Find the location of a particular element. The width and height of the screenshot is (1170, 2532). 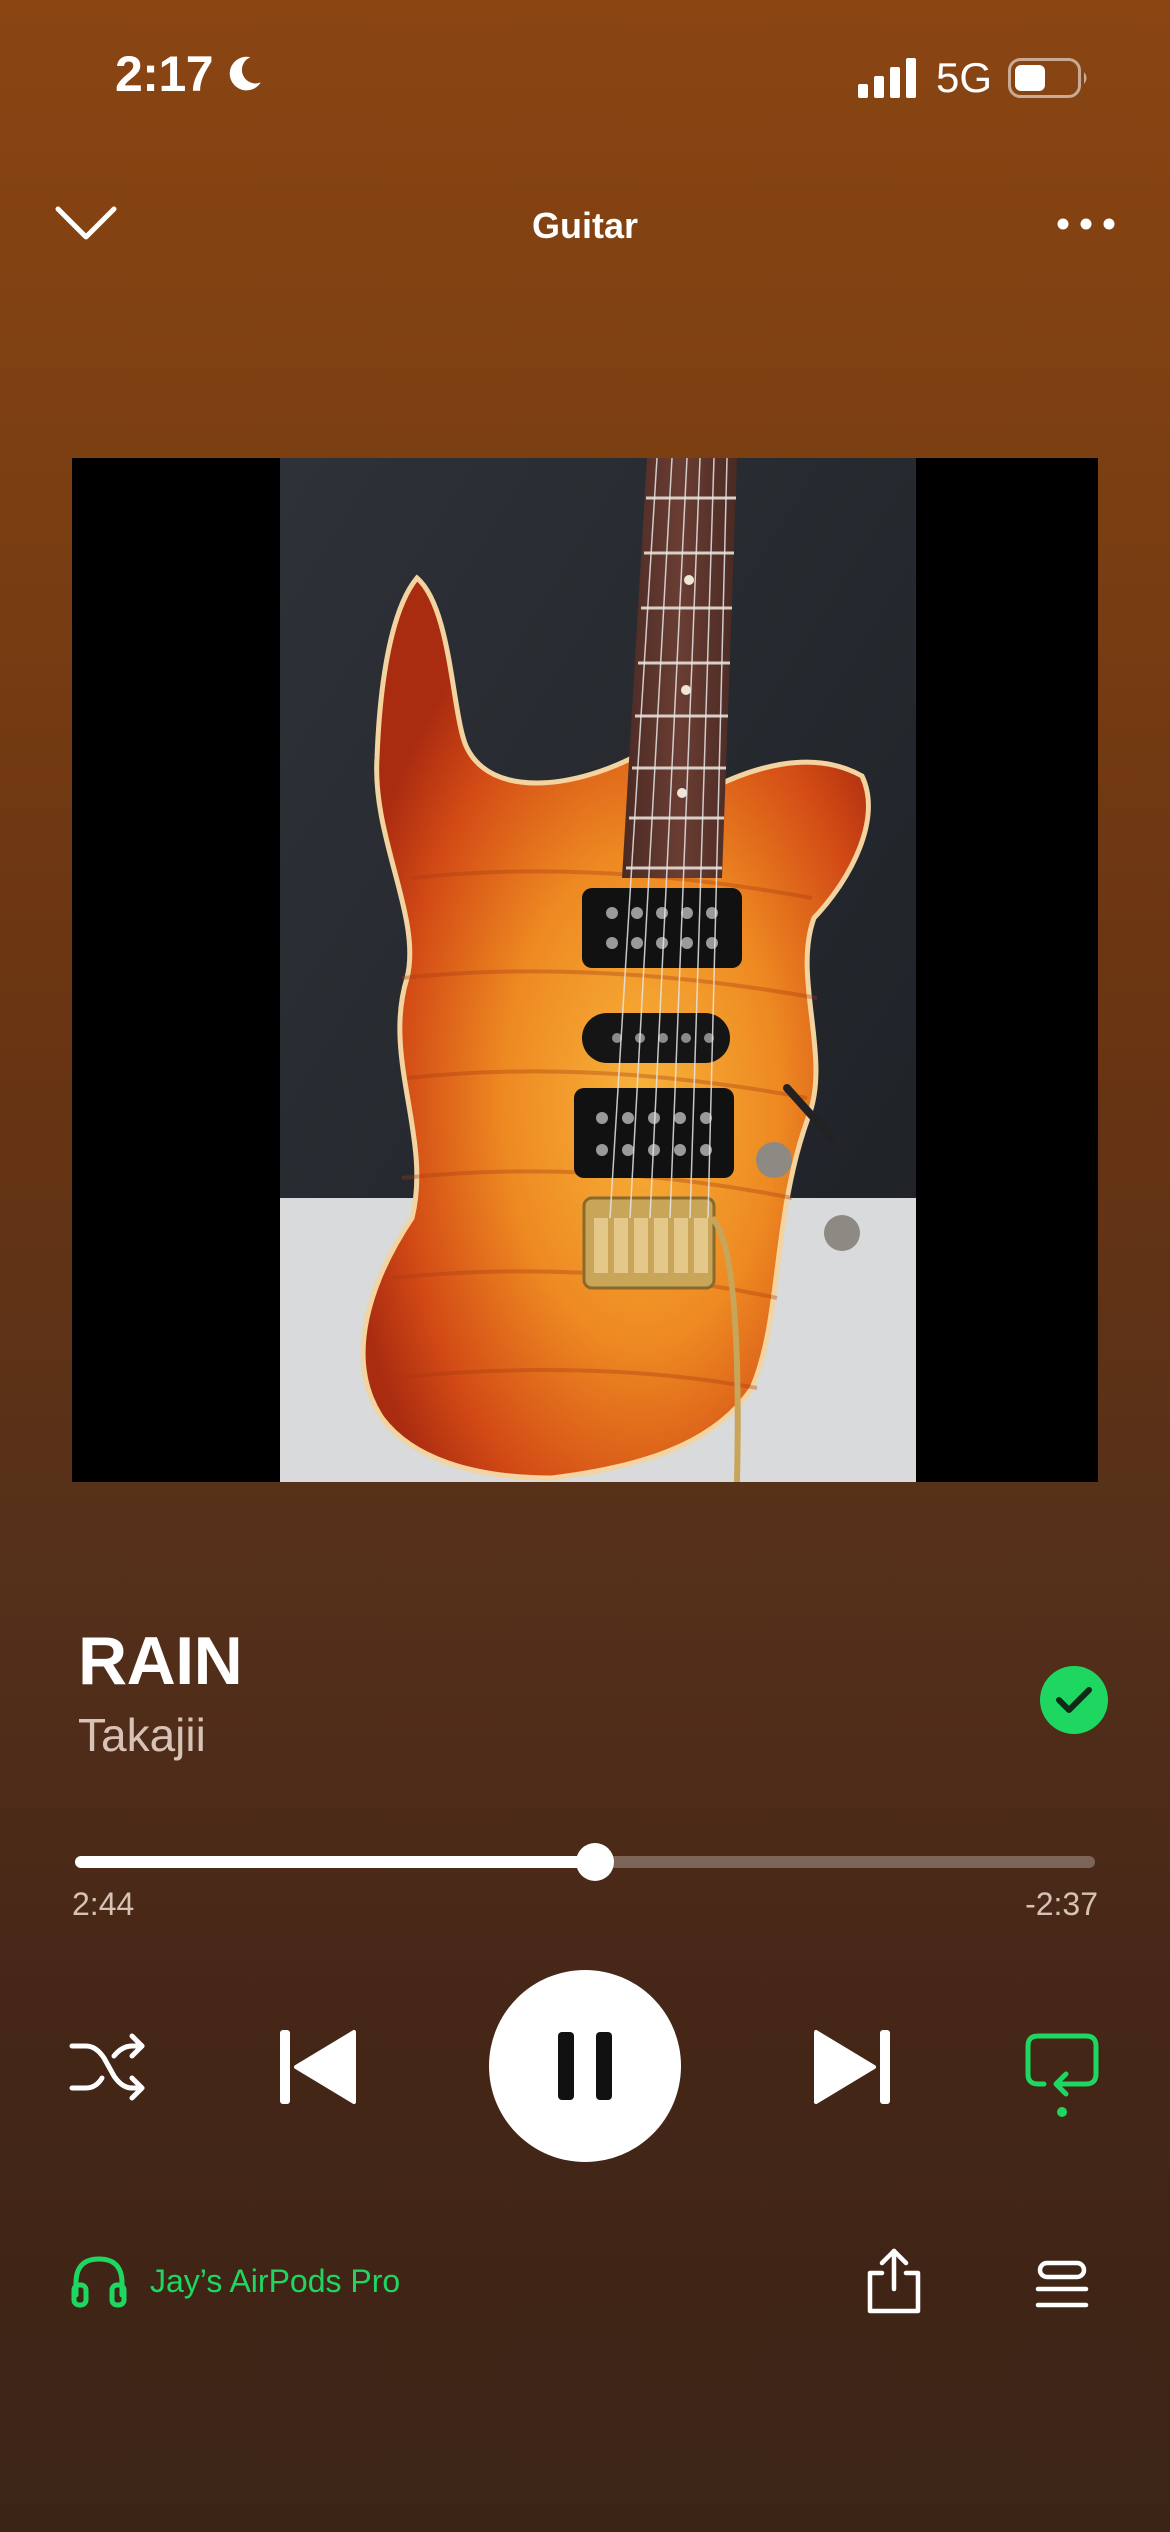

repeat-icon is located at coordinates (1062, 2075).